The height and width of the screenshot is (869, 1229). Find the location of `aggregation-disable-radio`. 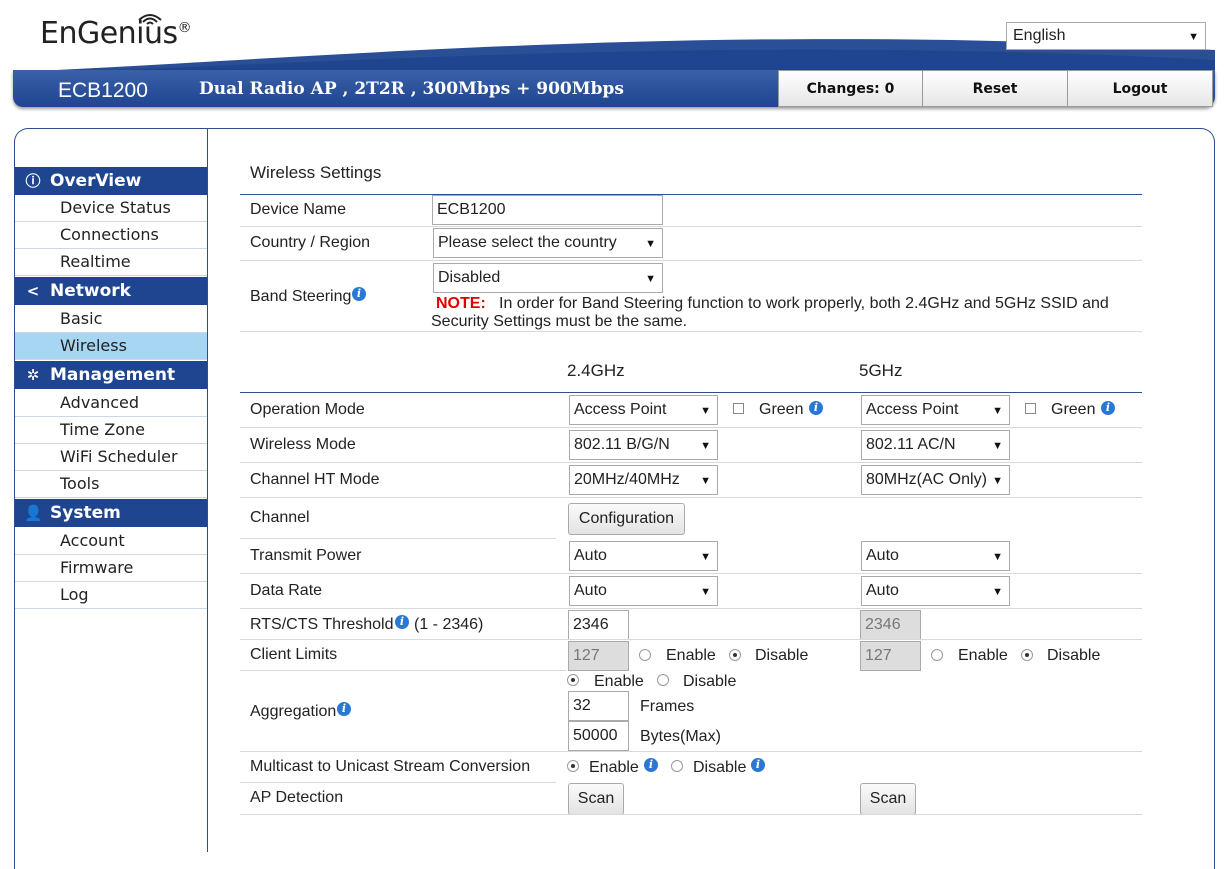

aggregation-disable-radio is located at coordinates (663, 680).